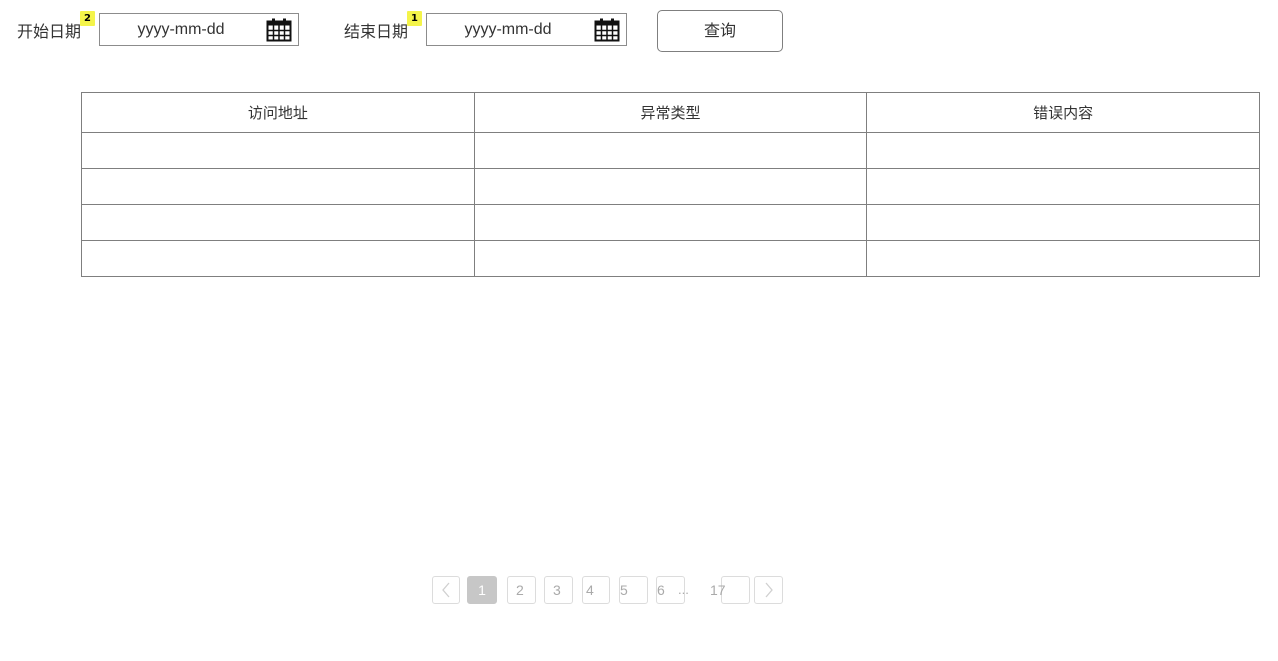 Image resolution: width=1278 pixels, height=661 pixels. I want to click on start-date-input, so click(181, 29).